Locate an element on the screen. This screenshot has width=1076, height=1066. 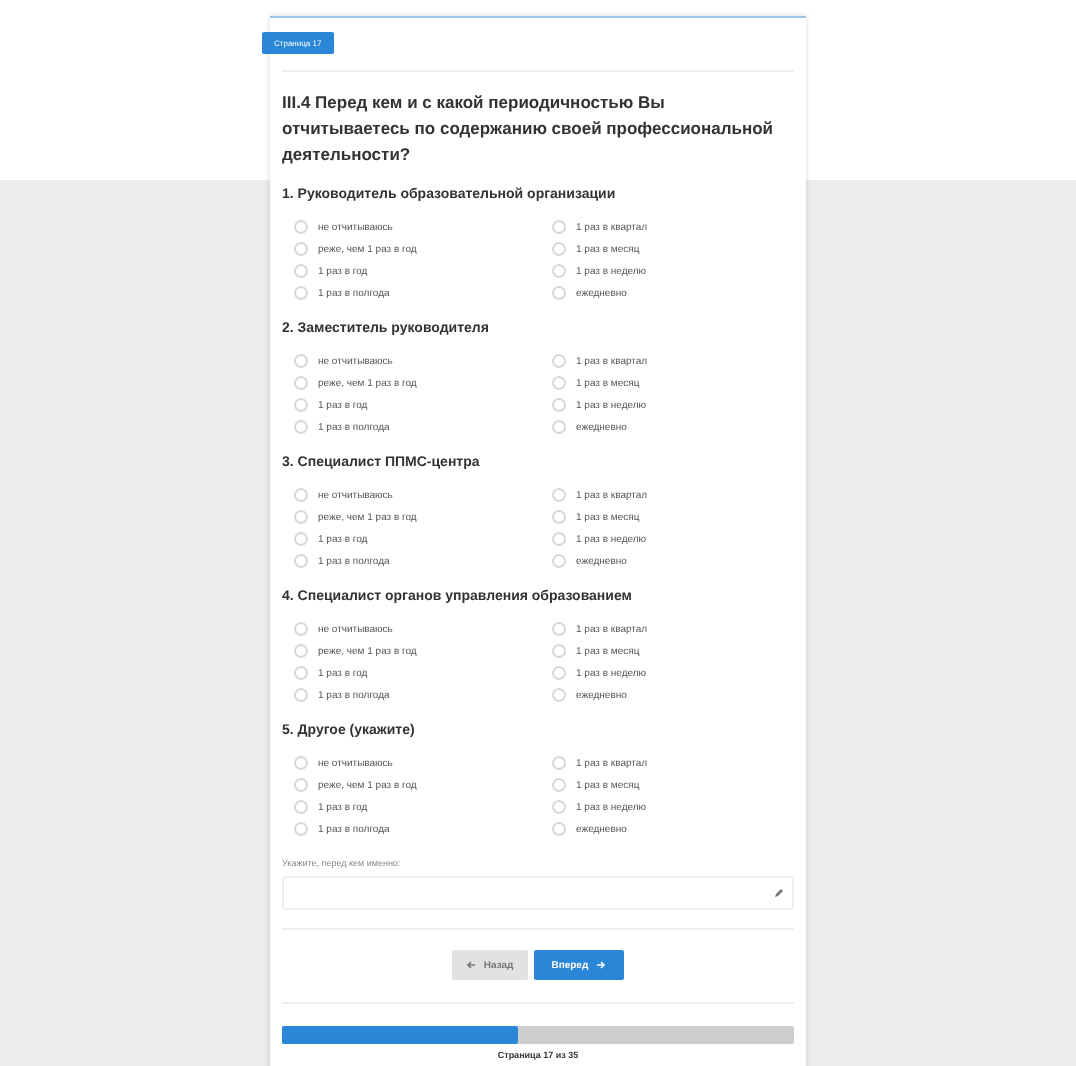
question-title: III.4 Перед кем и с какой периодичностью Вы отчитываетесь по содержанию своей профессиональной деятельности? is located at coordinates (529, 129).